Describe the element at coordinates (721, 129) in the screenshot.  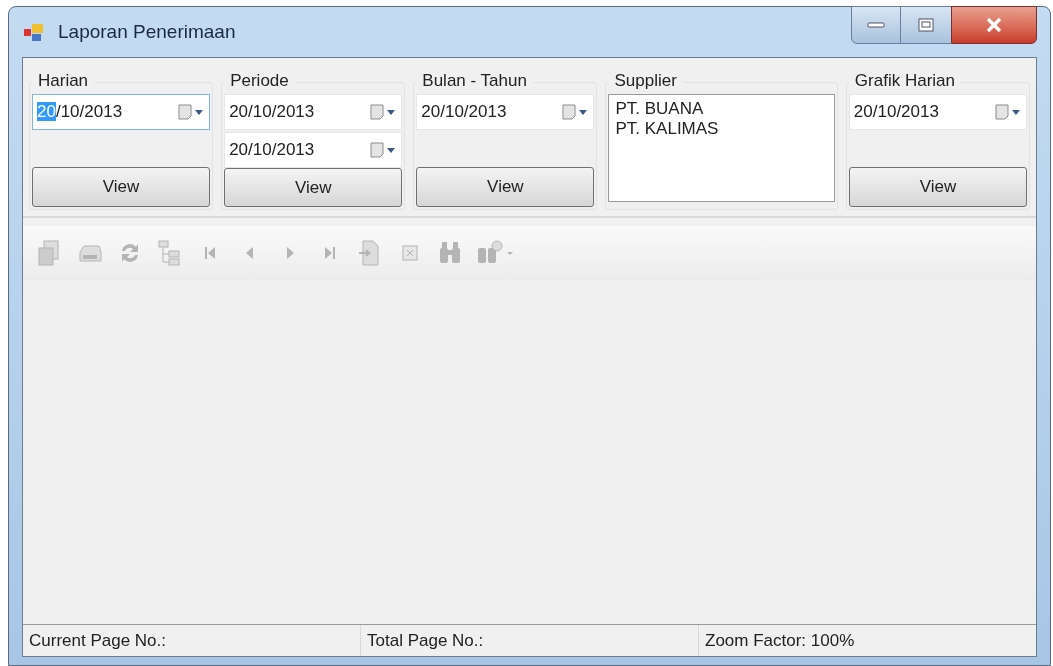
I see `list-item: PT. KALIMAS` at that location.